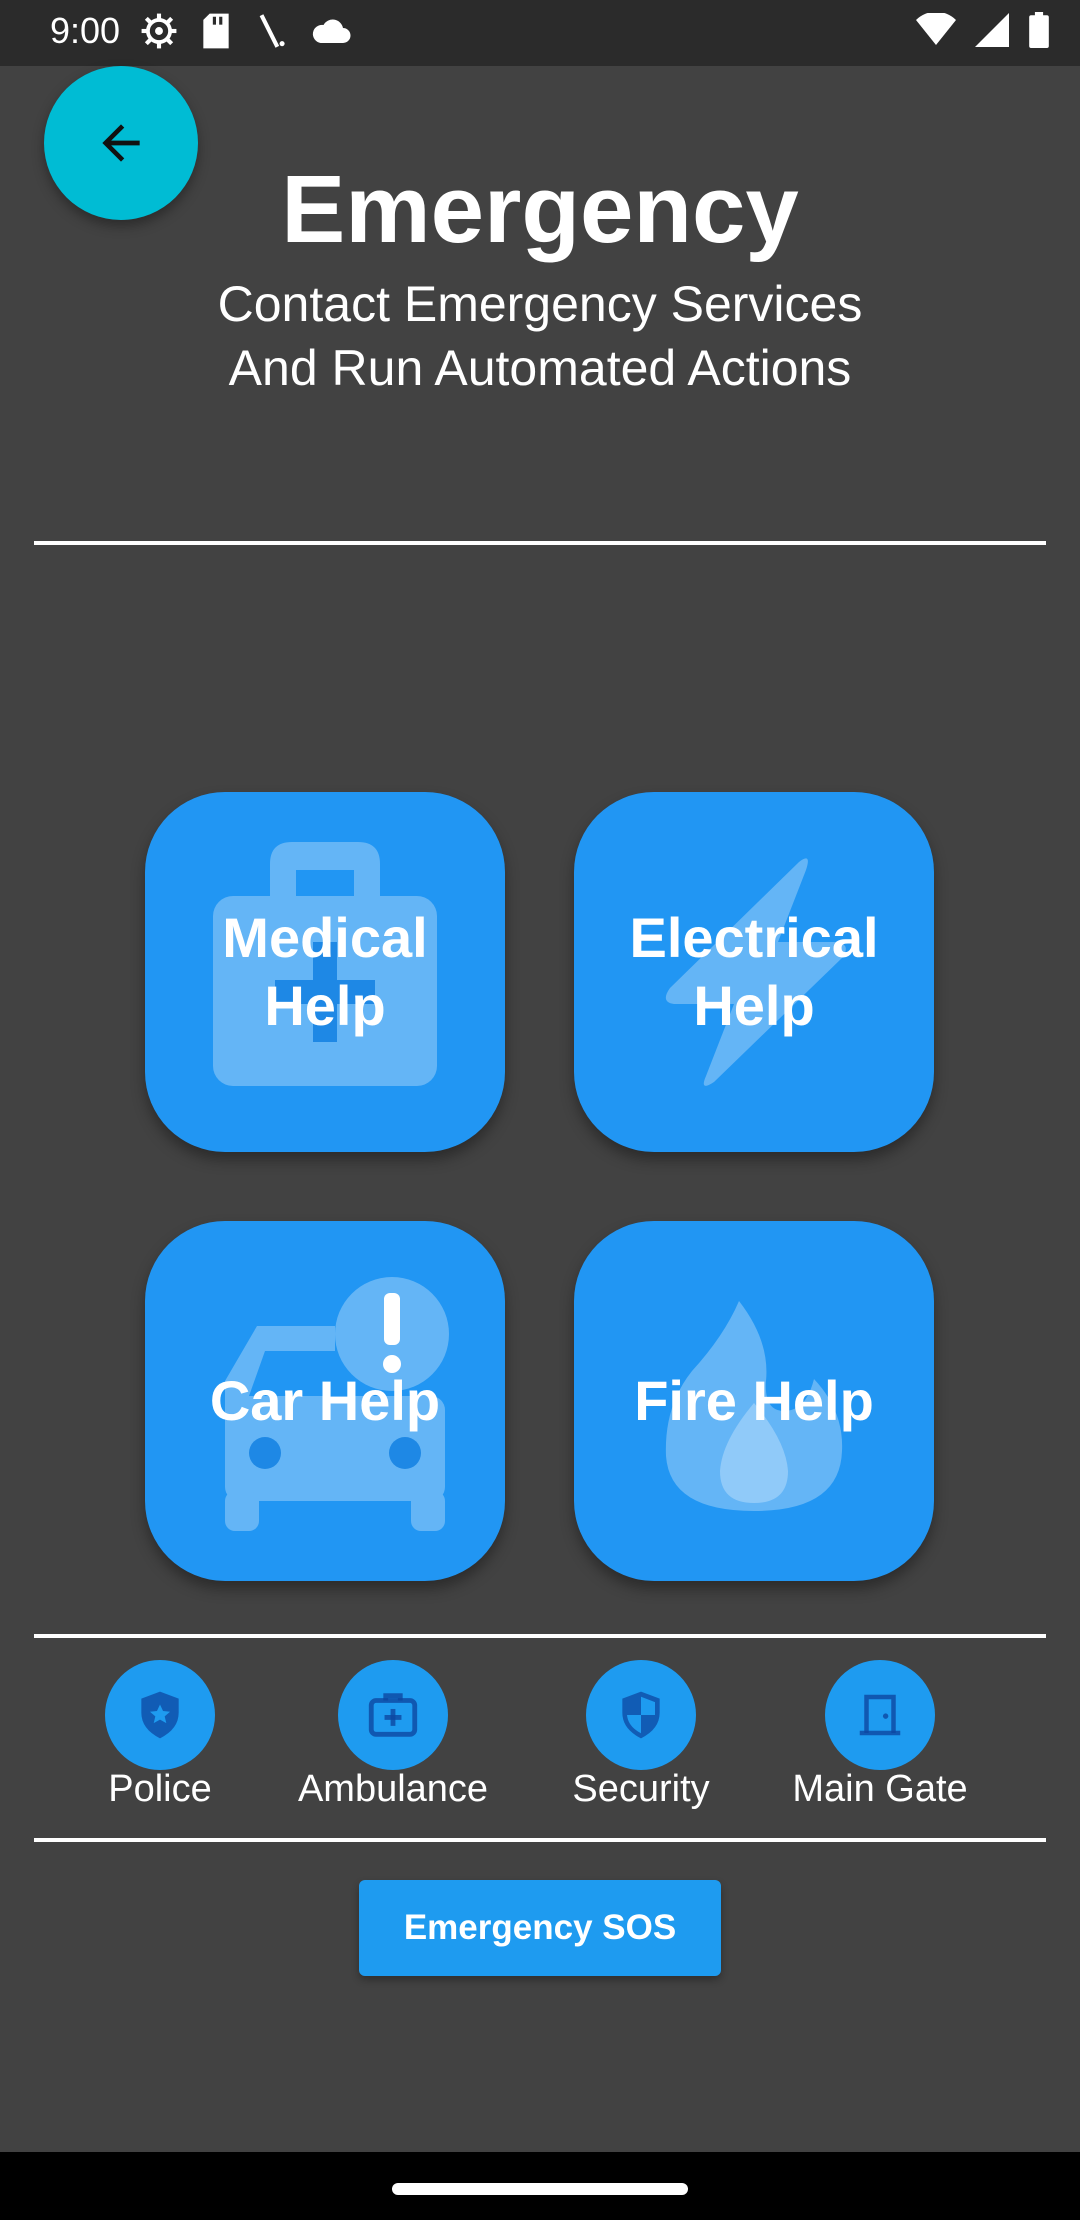 Image resolution: width=1080 pixels, height=2220 pixels. I want to click on car-help-tile: Car Help, so click(325, 1401).